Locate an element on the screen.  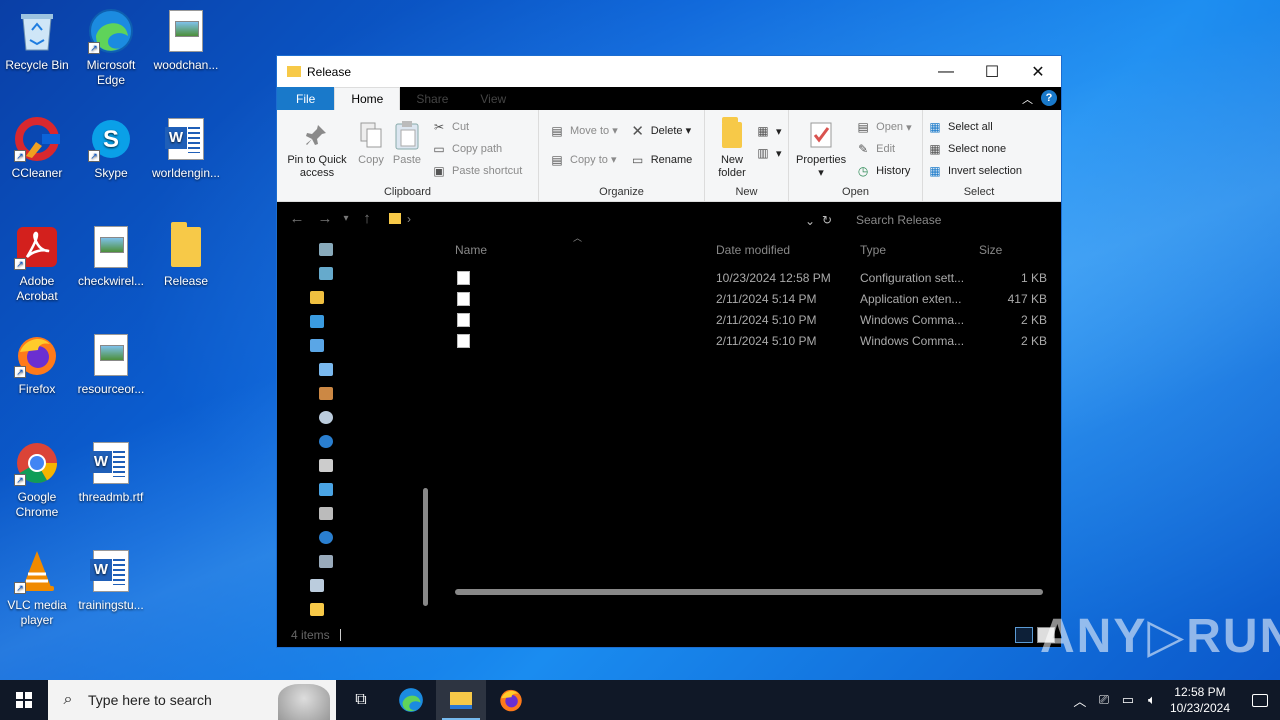
copy-to-button: ▤ Copy to ▾ is located at coordinates (583, 159).